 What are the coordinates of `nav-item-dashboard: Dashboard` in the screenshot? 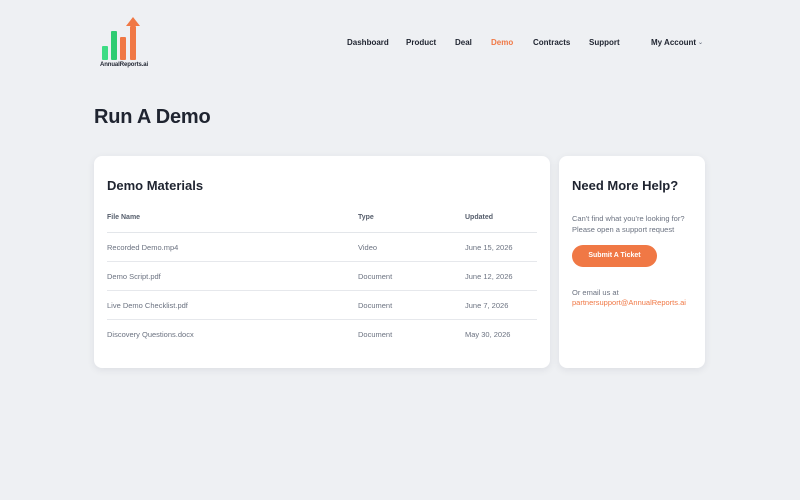 It's located at (368, 42).